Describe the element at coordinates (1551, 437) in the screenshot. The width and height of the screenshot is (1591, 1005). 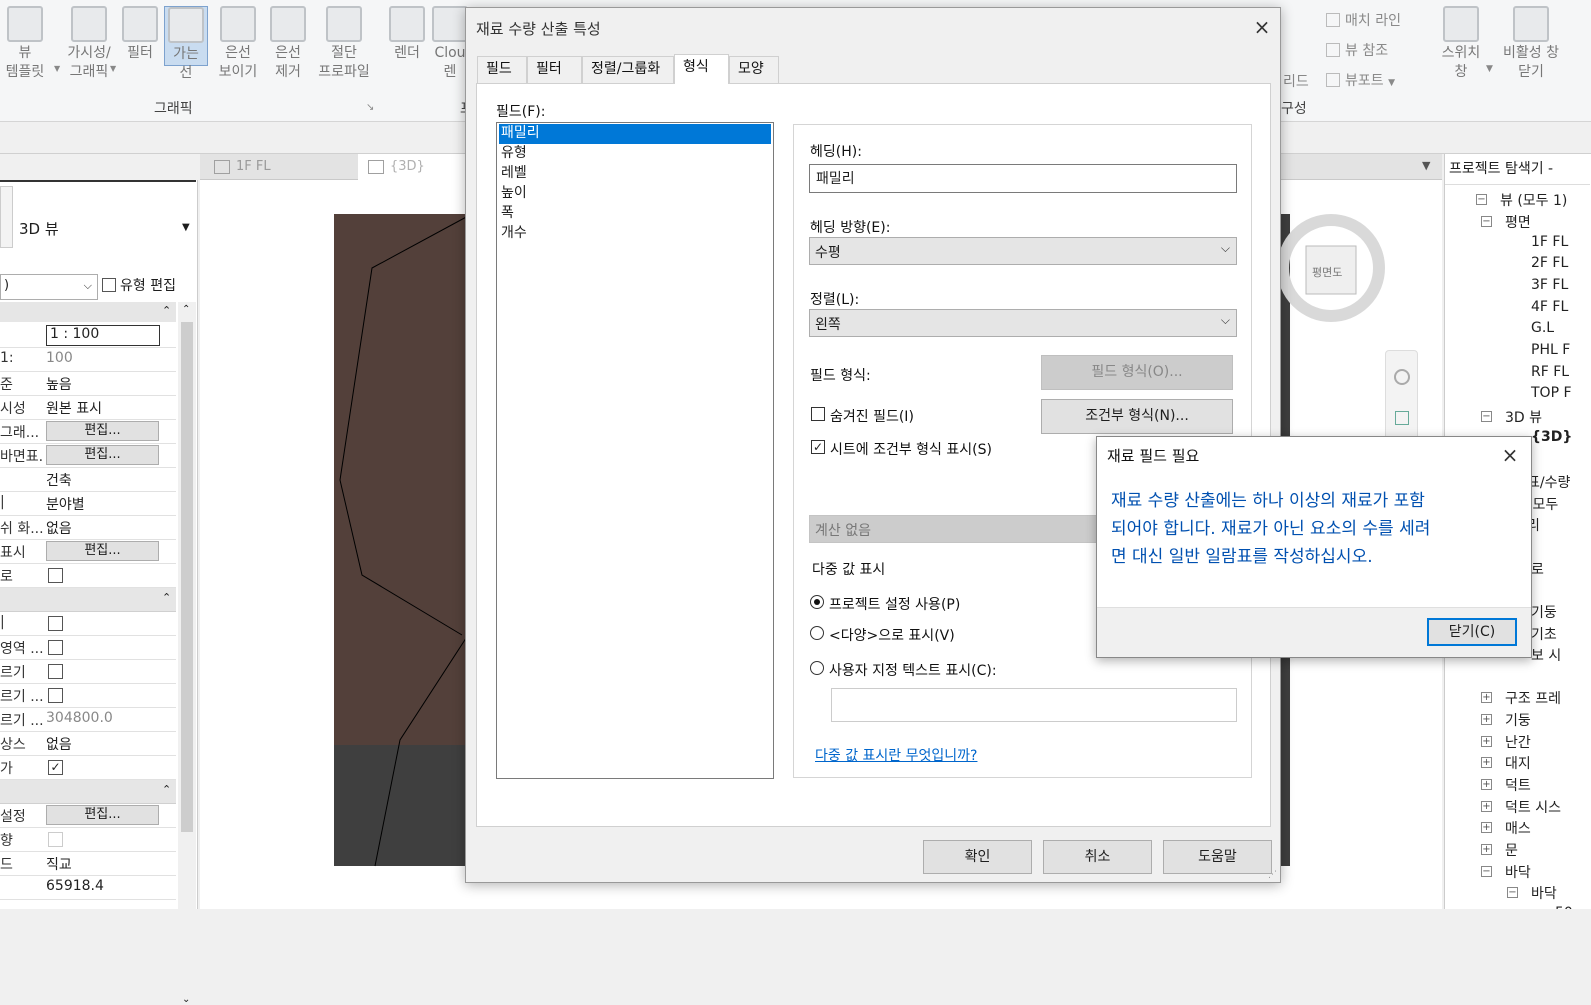
I see `tree-item: {3D}` at that location.